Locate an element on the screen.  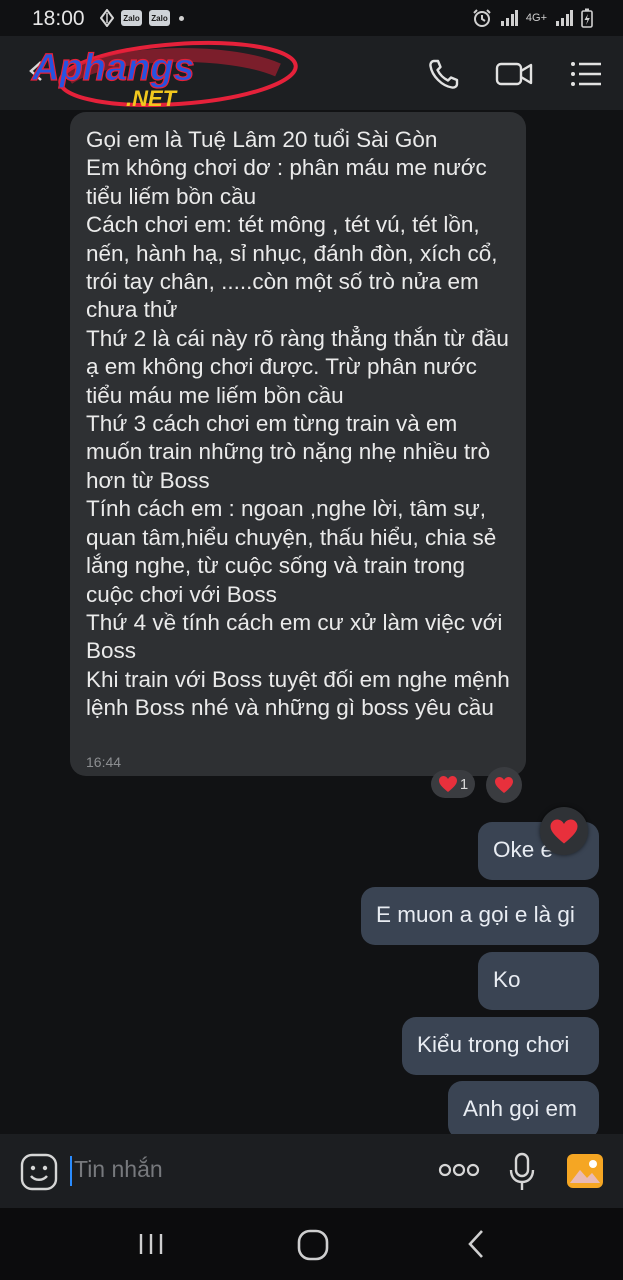
watermark-main-text: Aphangs is located at coordinates (113, 68).